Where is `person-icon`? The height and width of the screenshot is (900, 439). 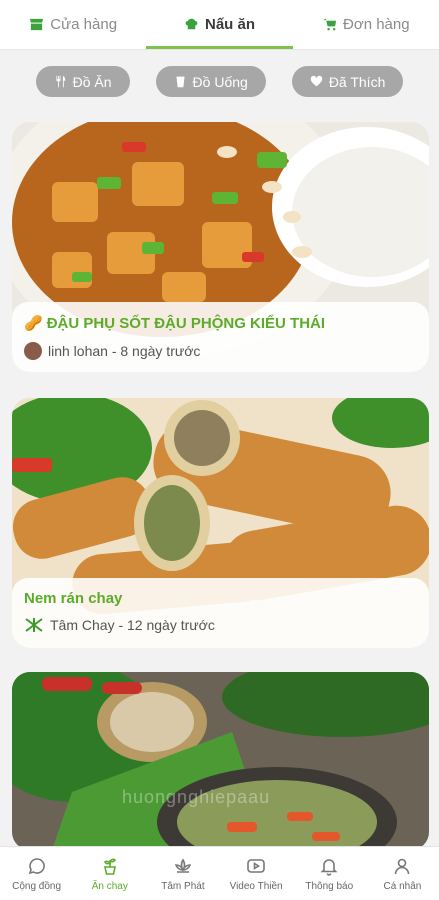 person-icon is located at coordinates (402, 866).